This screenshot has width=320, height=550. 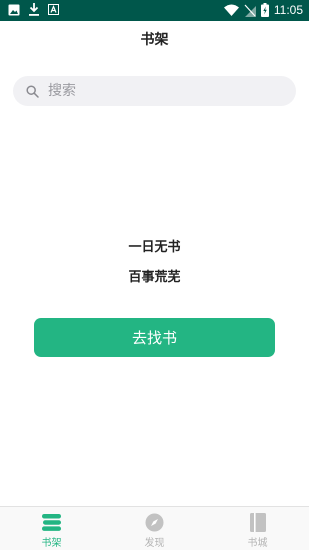 What do you see at coordinates (53, 9) in the screenshot?
I see `app-a-icon` at bounding box center [53, 9].